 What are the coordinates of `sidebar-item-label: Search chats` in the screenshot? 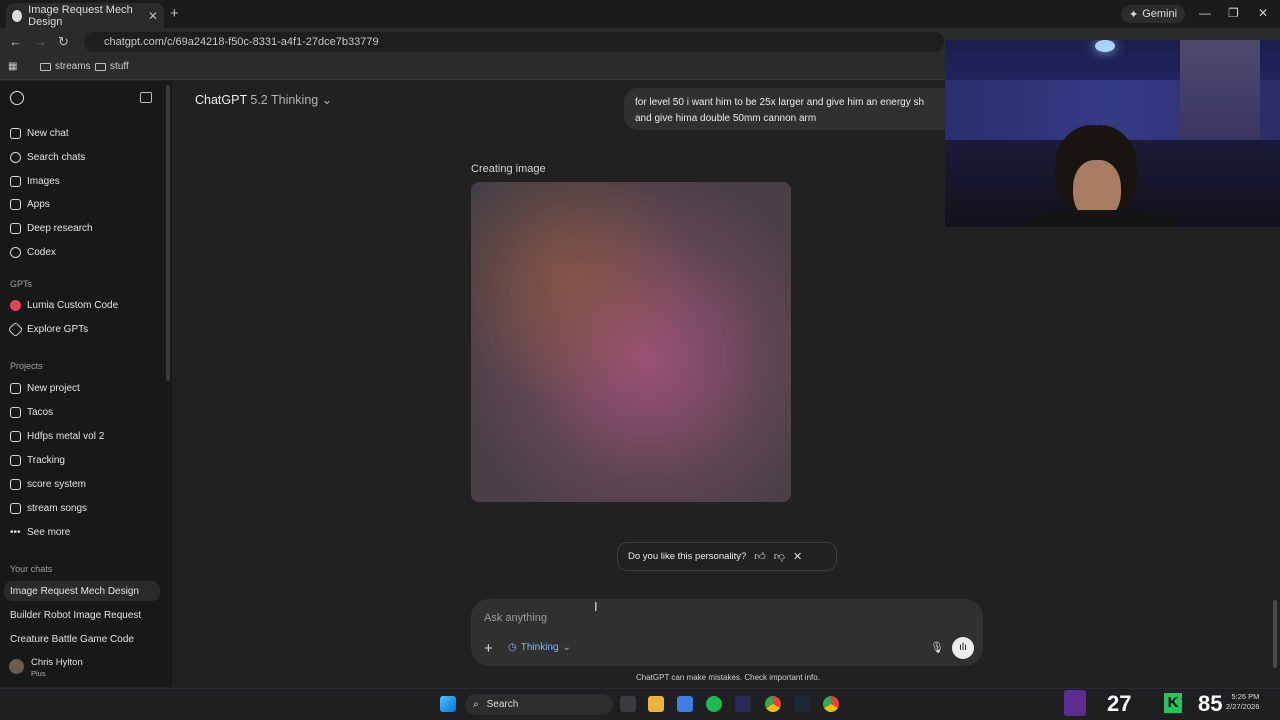 It's located at (56, 157).